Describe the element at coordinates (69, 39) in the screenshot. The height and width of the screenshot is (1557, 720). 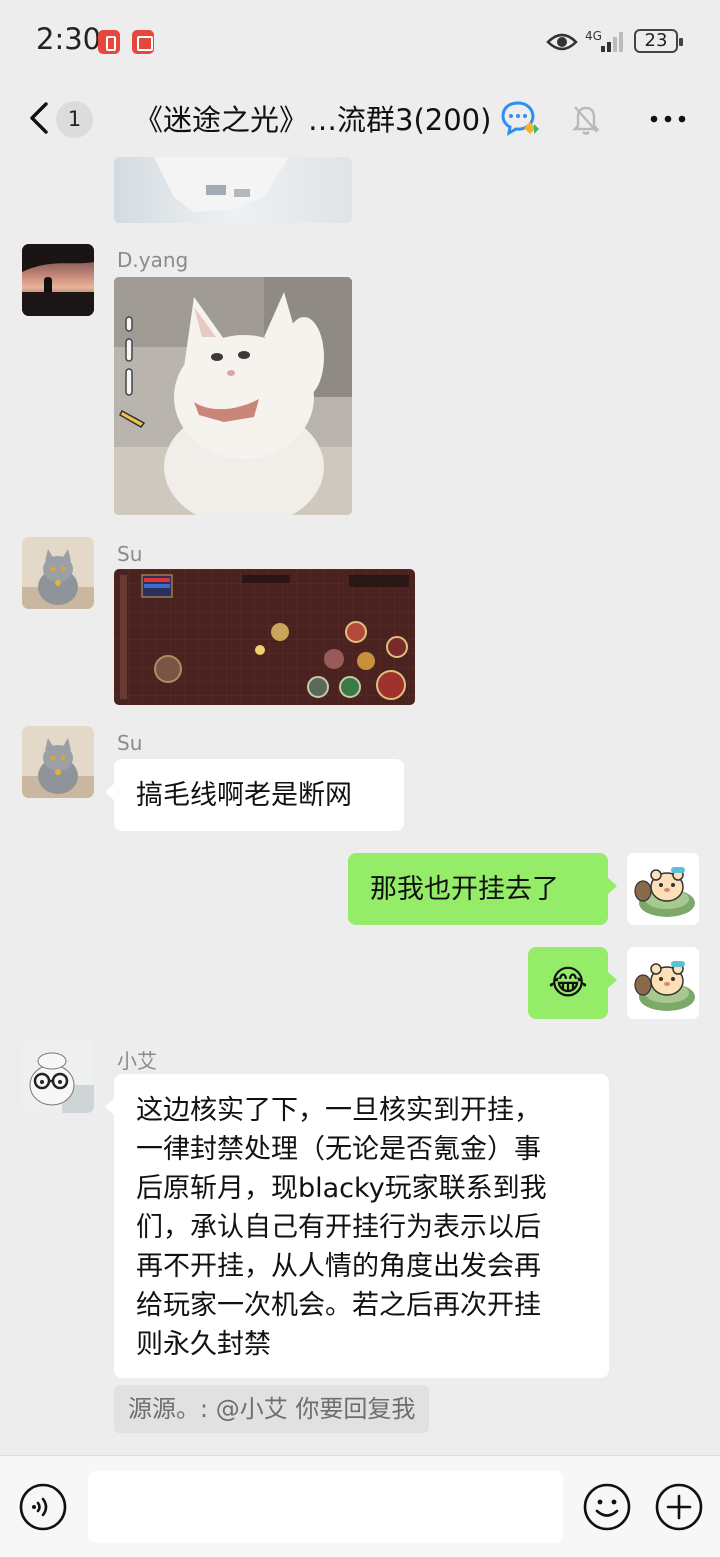
I see `status-time: 2:30` at that location.